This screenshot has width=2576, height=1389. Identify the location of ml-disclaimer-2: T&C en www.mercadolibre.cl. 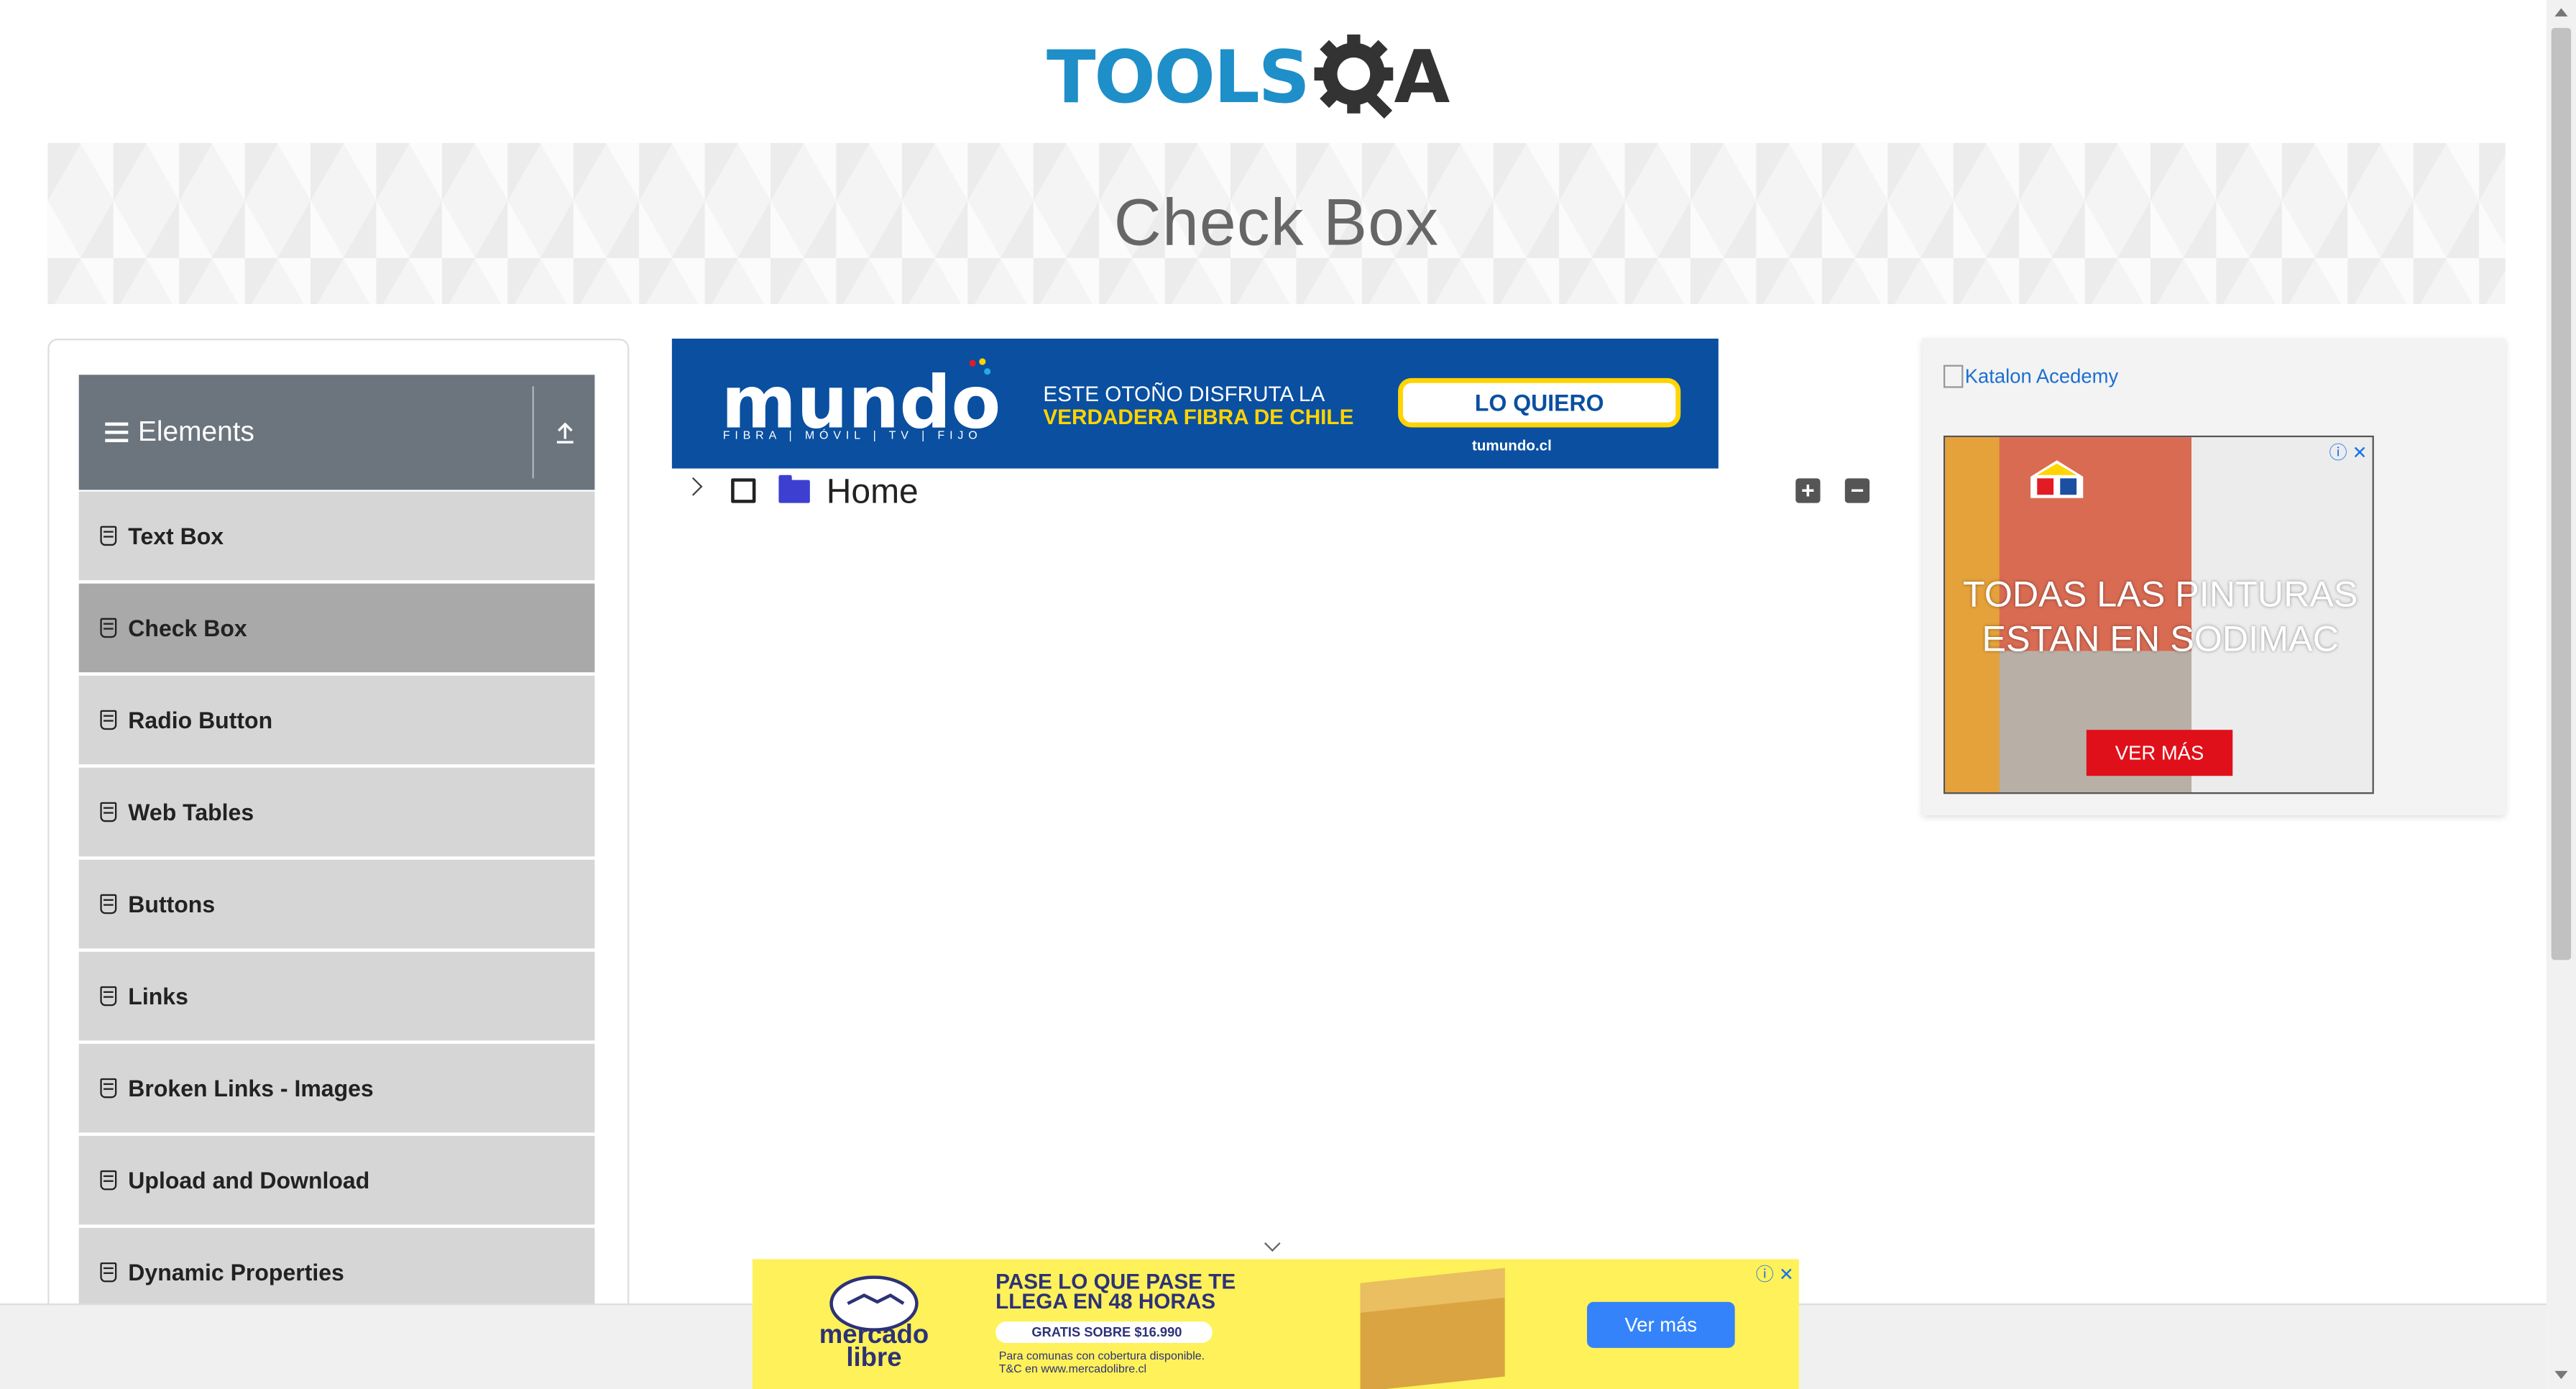
(1072, 1370).